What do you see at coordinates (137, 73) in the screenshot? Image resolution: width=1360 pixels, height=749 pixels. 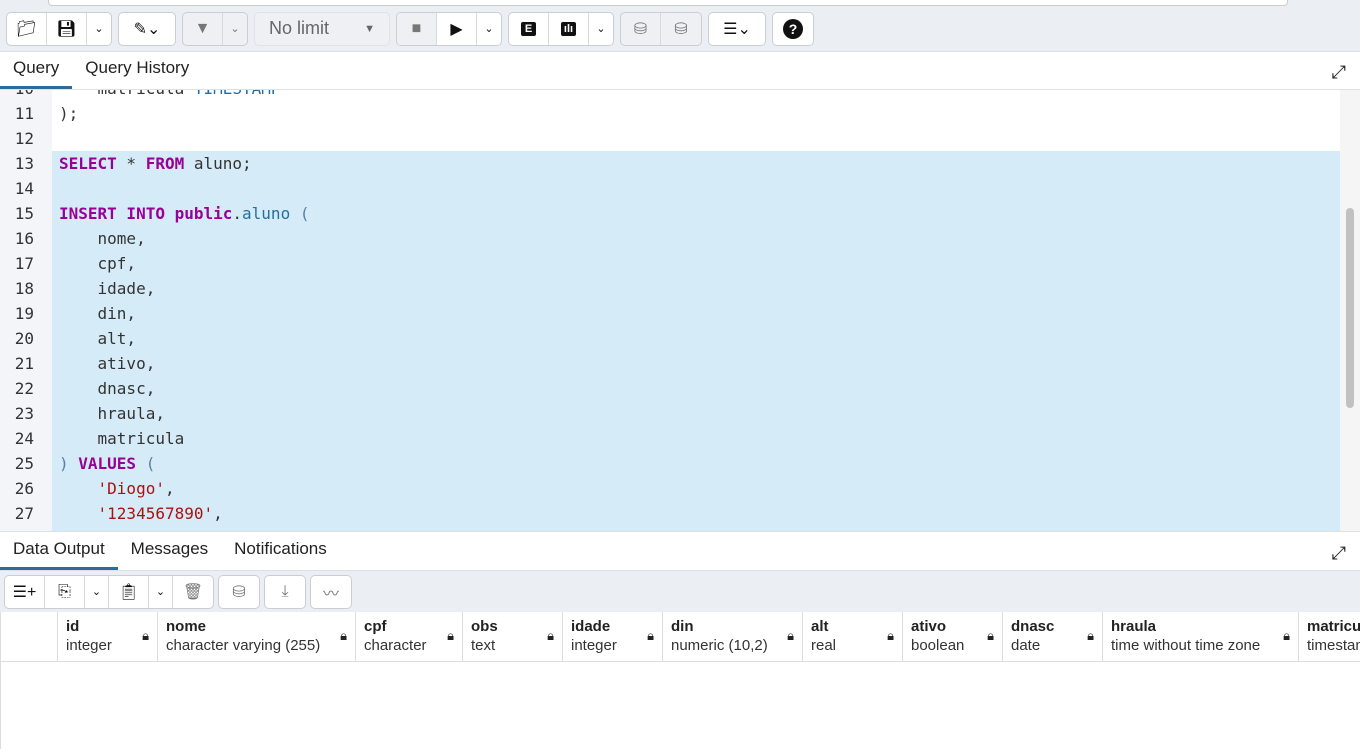 I see `tab-query-history: Query History` at bounding box center [137, 73].